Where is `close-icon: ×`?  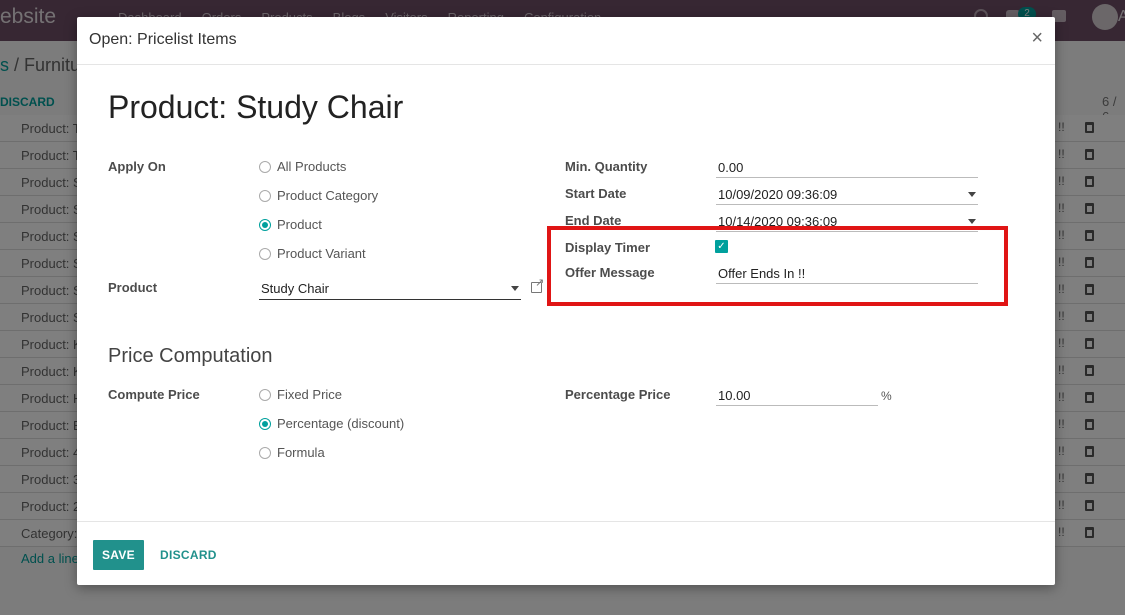 close-icon: × is located at coordinates (1037, 38).